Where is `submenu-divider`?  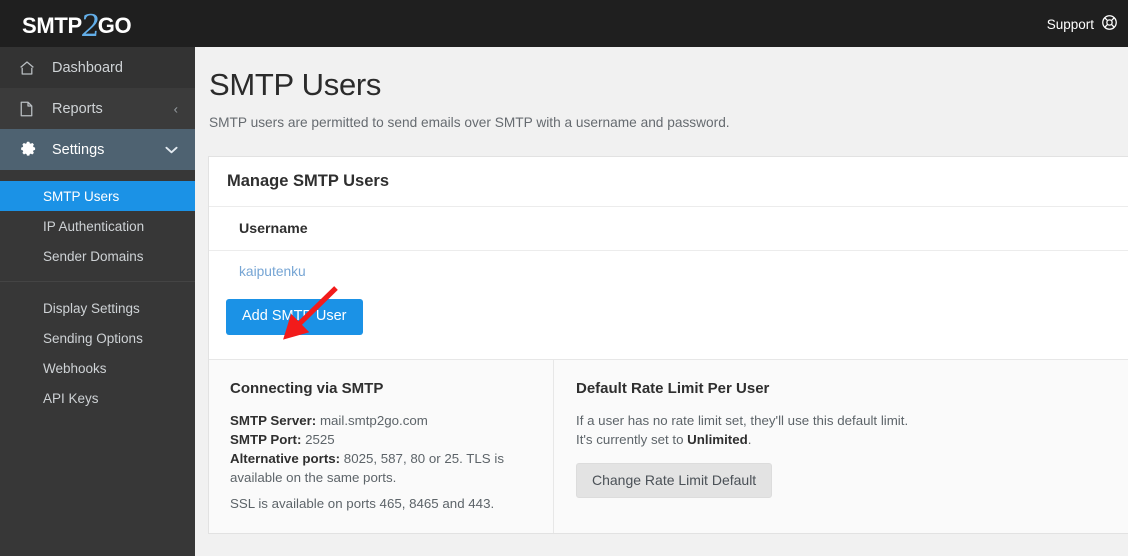 submenu-divider is located at coordinates (97, 276).